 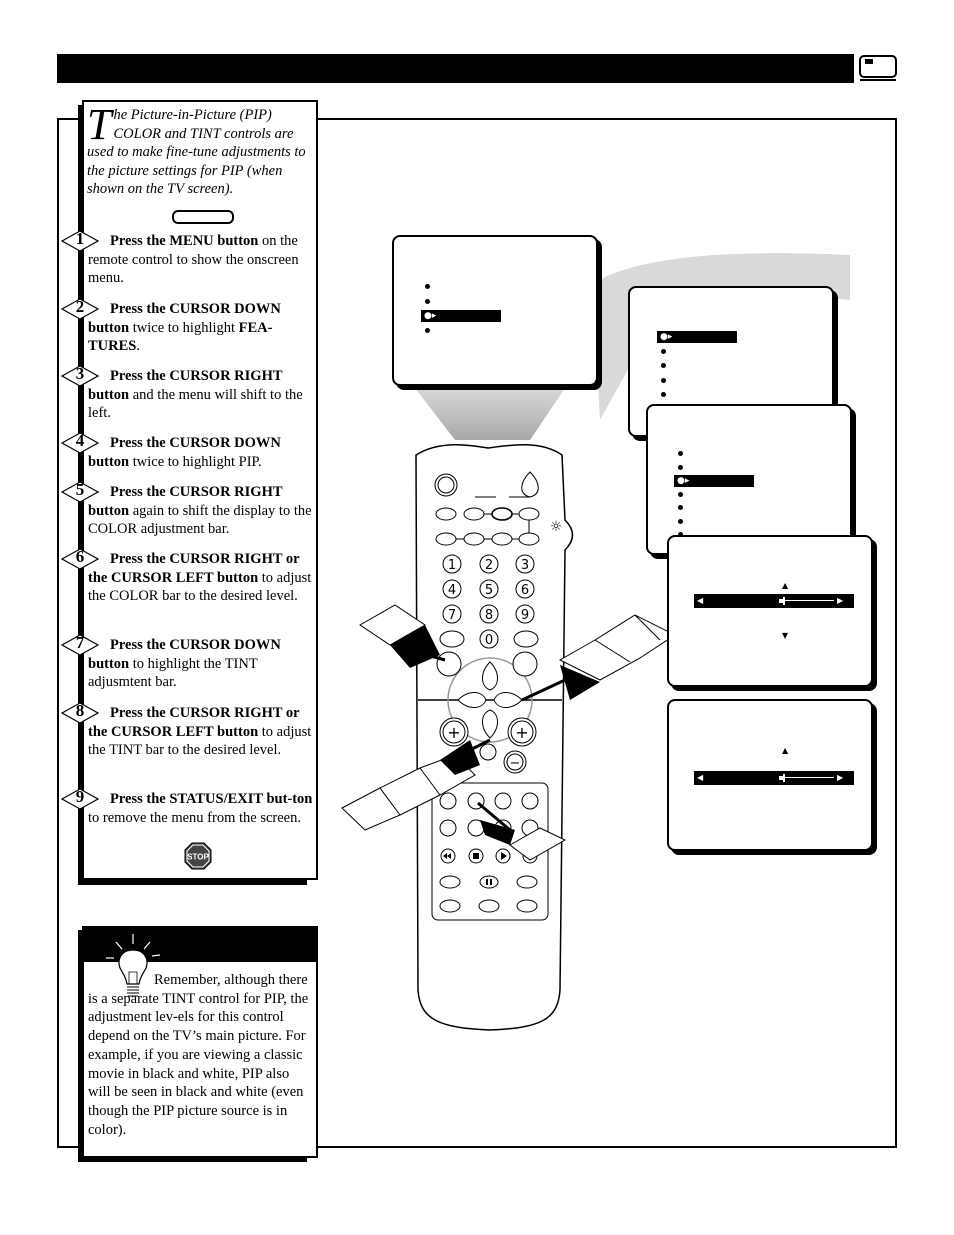 I want to click on color-adjust-bar: ◀ ▶, so click(x=774, y=601).